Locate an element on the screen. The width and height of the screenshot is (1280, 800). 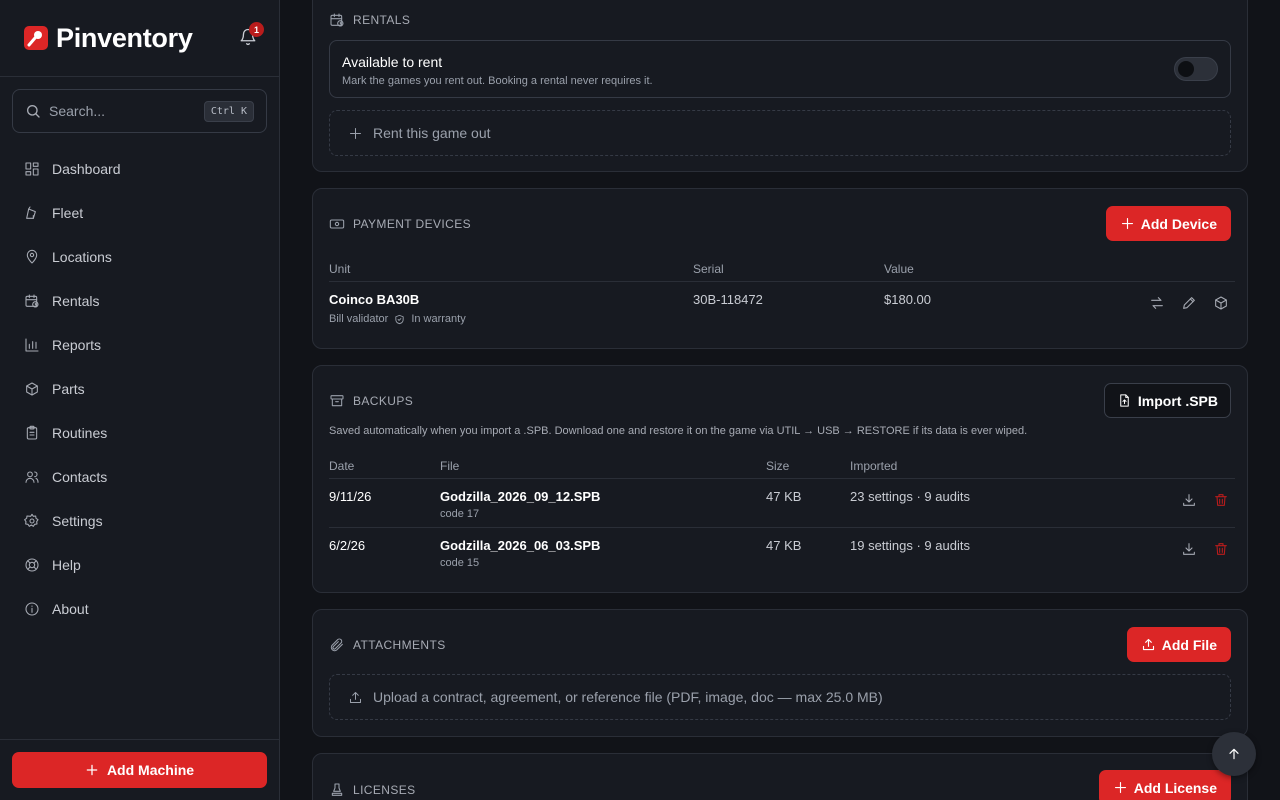
device-meta: Bill validator In warranty is located at coordinates (397, 319).